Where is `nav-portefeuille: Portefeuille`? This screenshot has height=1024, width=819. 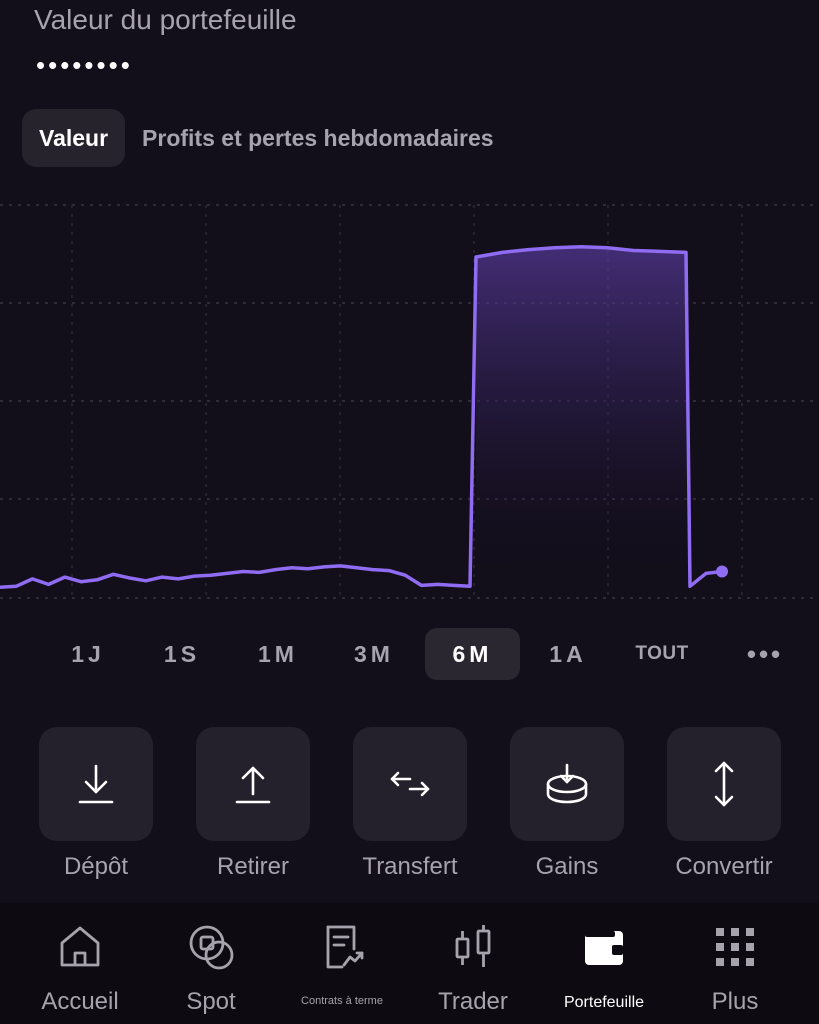
nav-portefeuille: Portefeuille is located at coordinates (604, 963).